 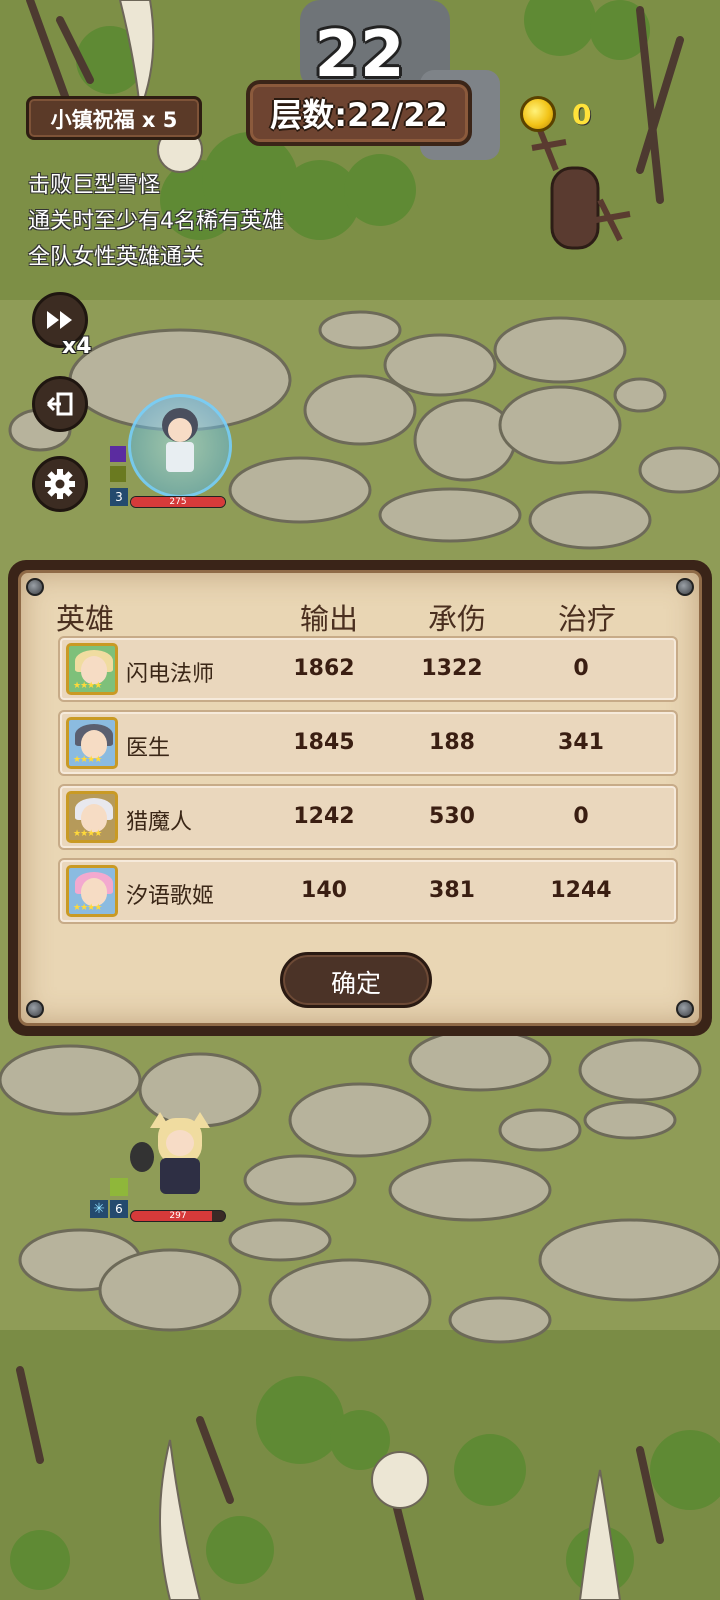 I want to click on gear-icon, so click(x=60, y=484).